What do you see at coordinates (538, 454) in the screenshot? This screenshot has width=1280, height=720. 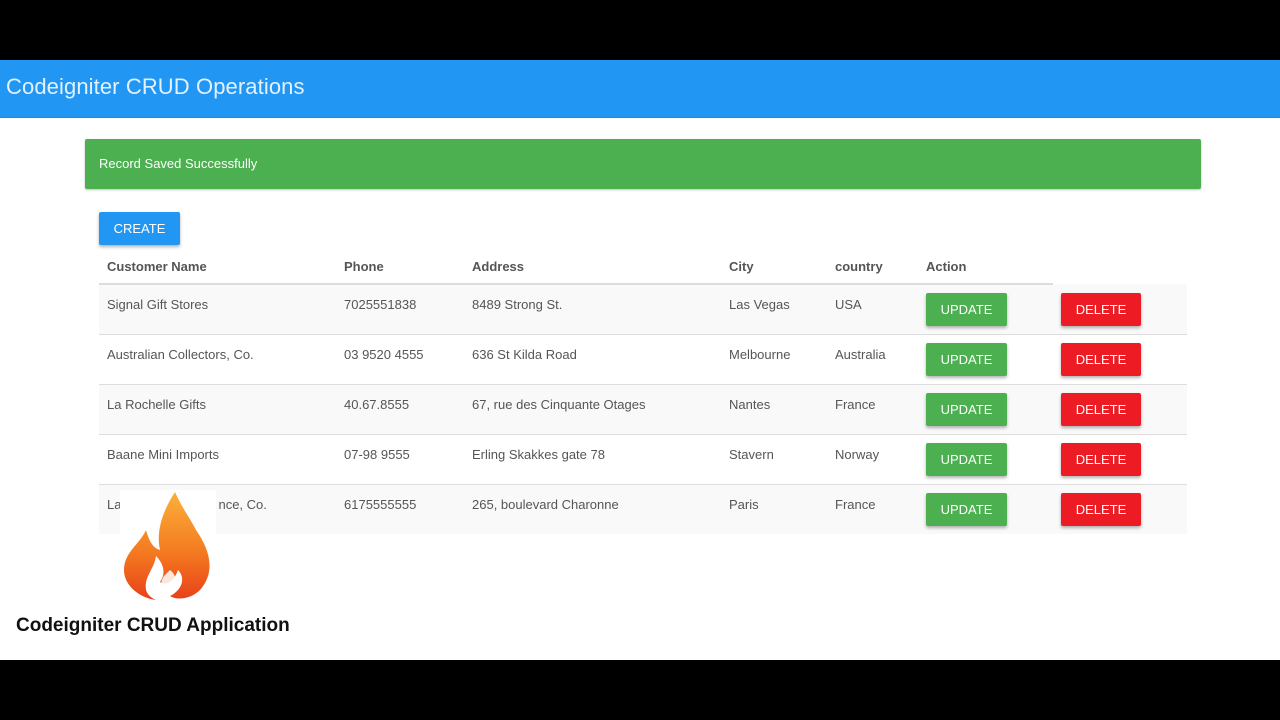 I see `cell-address: Erling Skakkes gate 78` at bounding box center [538, 454].